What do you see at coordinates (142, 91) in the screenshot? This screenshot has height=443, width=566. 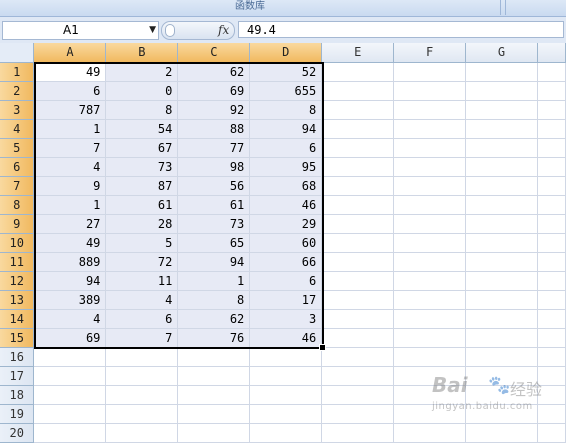 I see `cell-b2: 0` at bounding box center [142, 91].